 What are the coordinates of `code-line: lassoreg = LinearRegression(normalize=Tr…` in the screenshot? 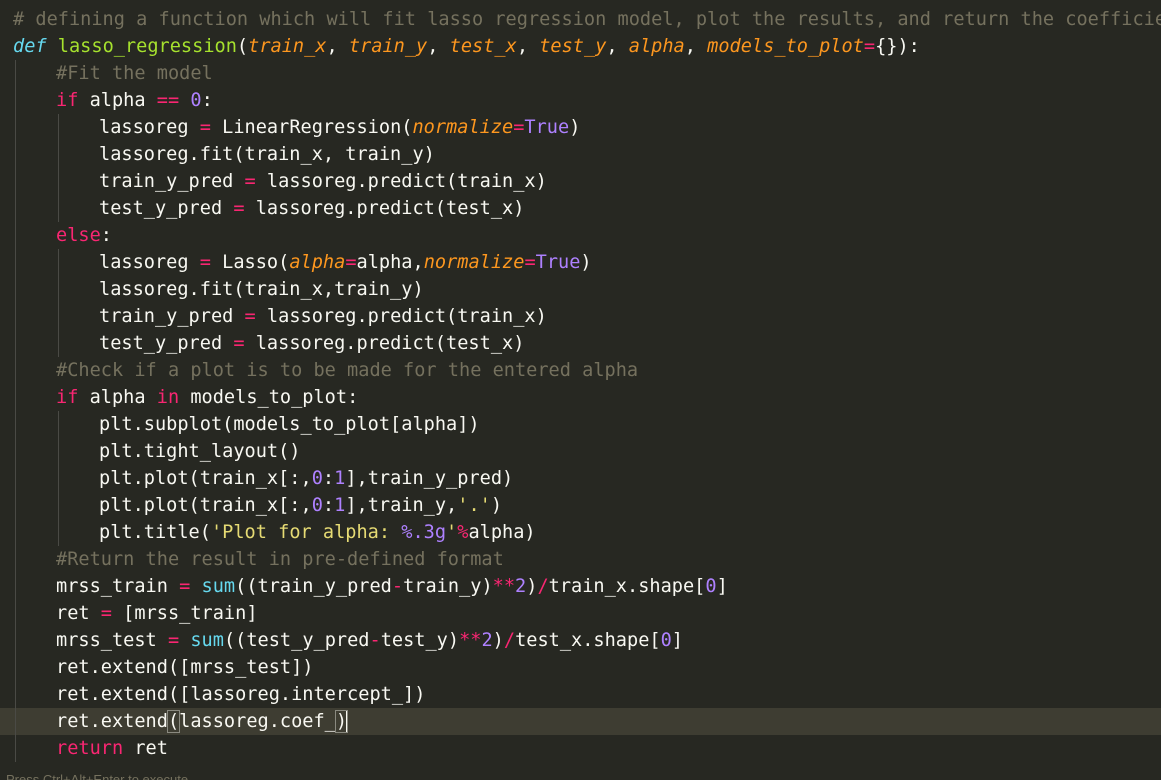 It's located at (580, 127).